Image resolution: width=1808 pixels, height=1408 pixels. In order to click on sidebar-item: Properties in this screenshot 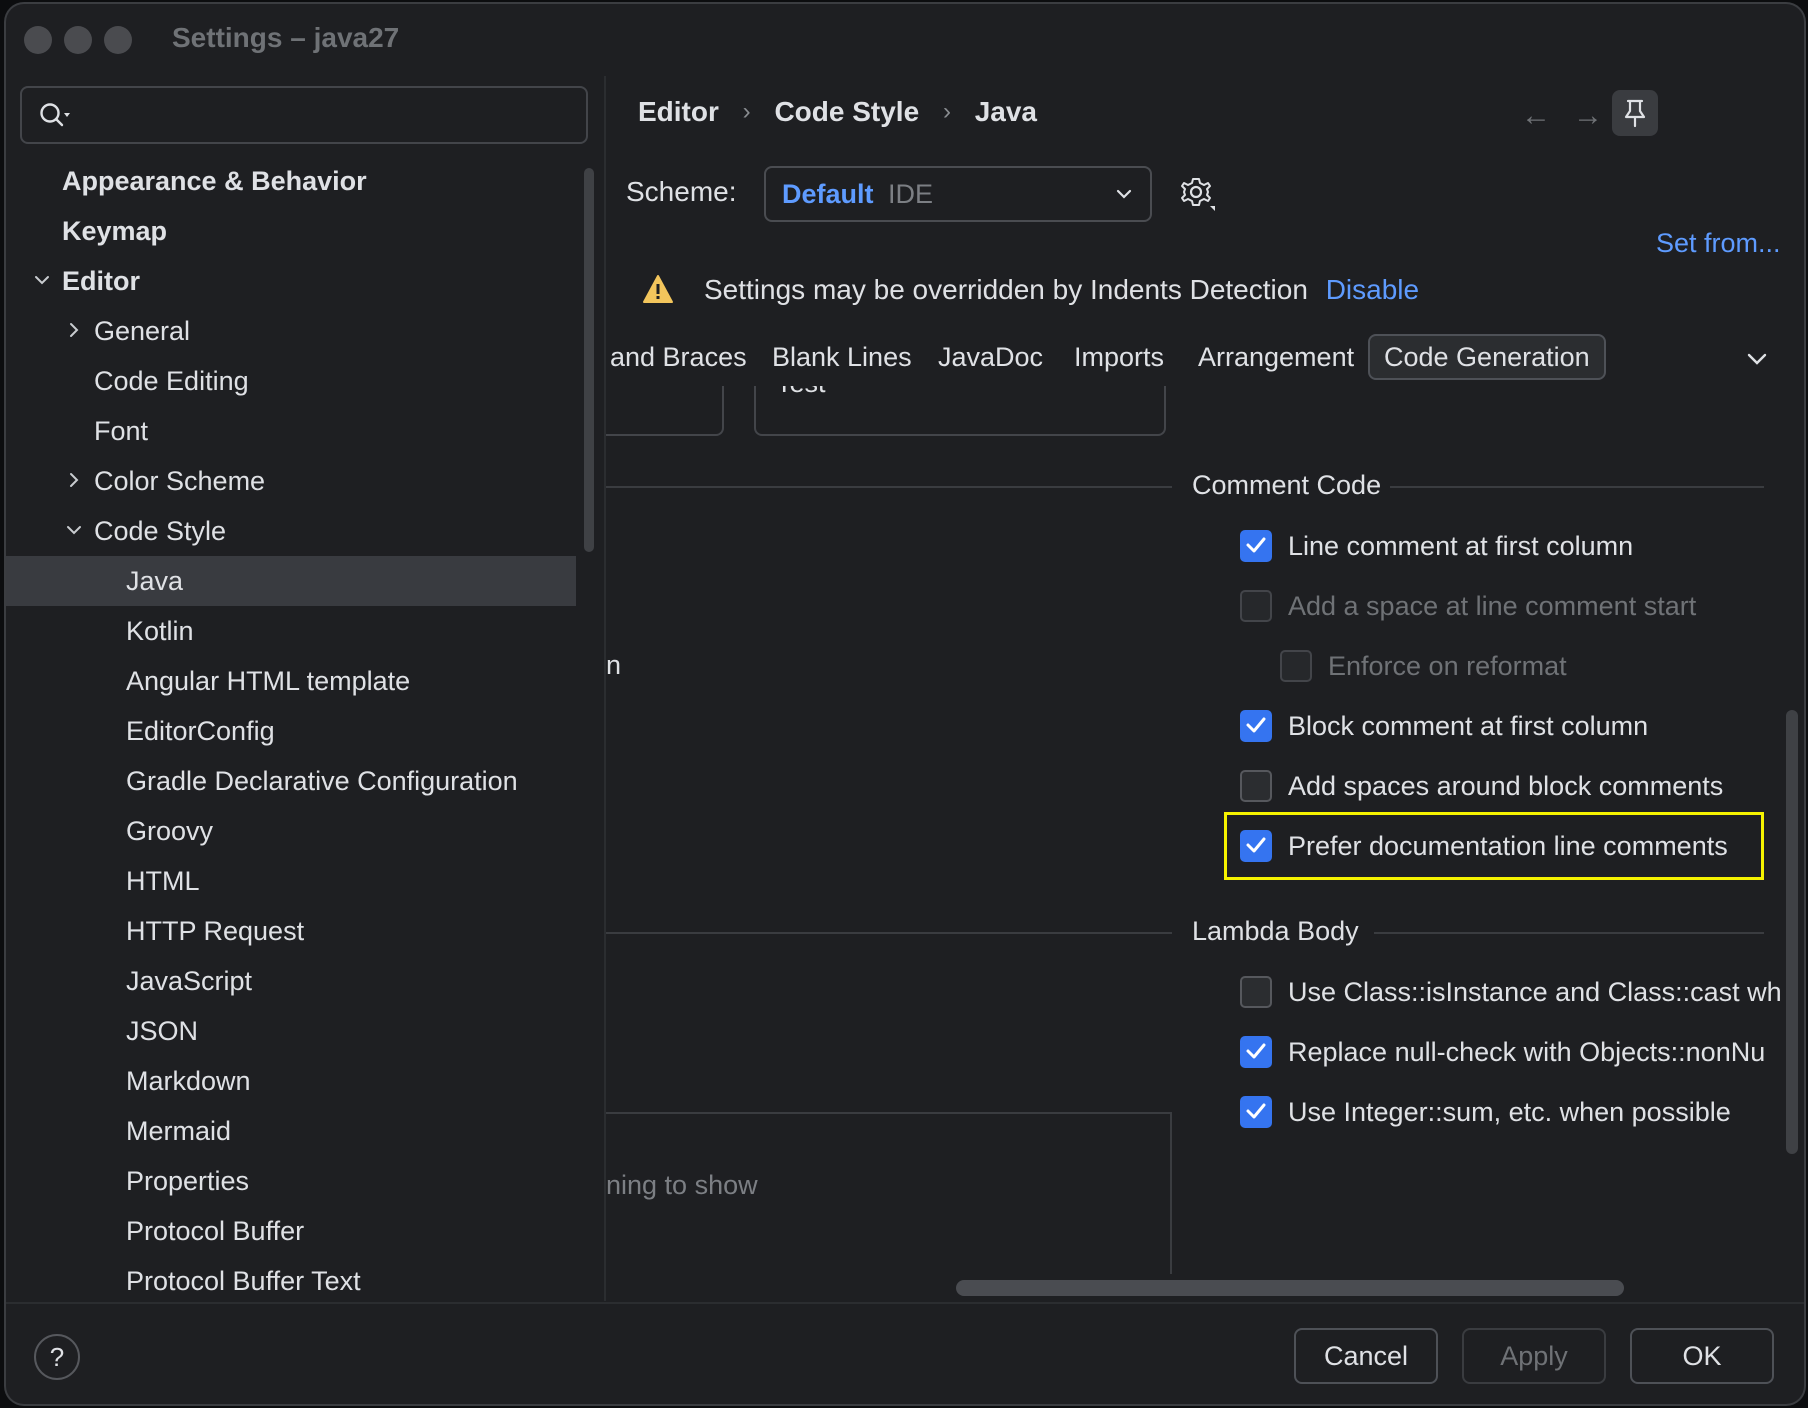, I will do `click(291, 1181)`.